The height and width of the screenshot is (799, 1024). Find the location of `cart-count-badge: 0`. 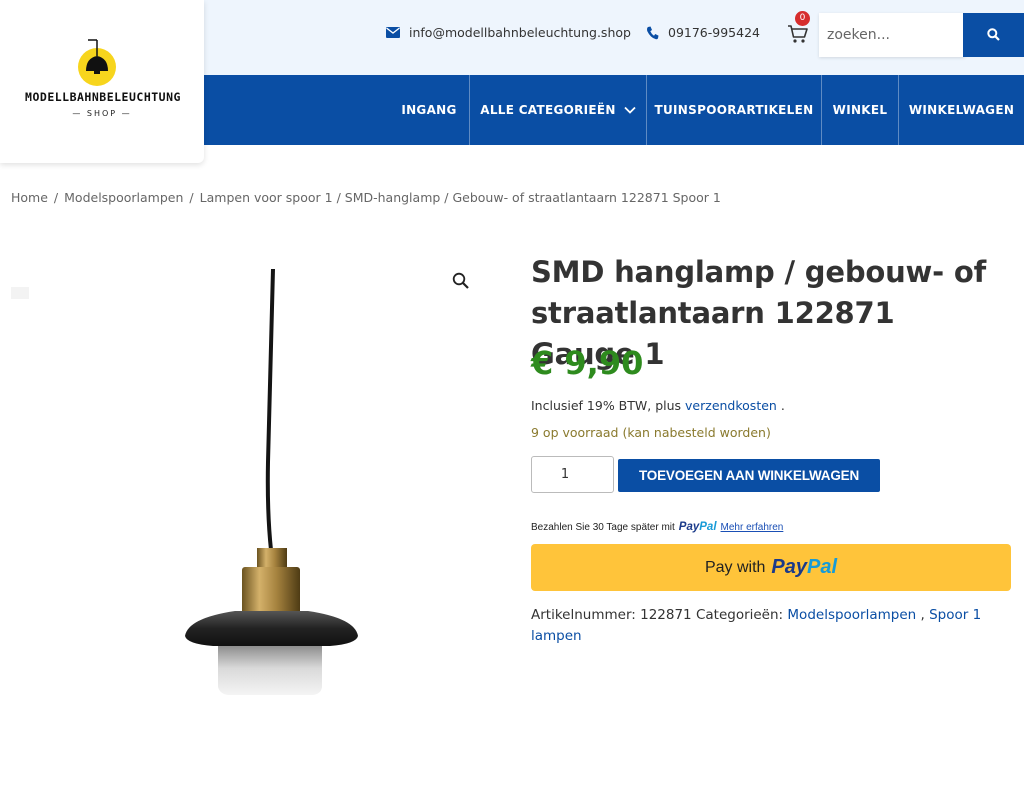

cart-count-badge: 0 is located at coordinates (802, 18).